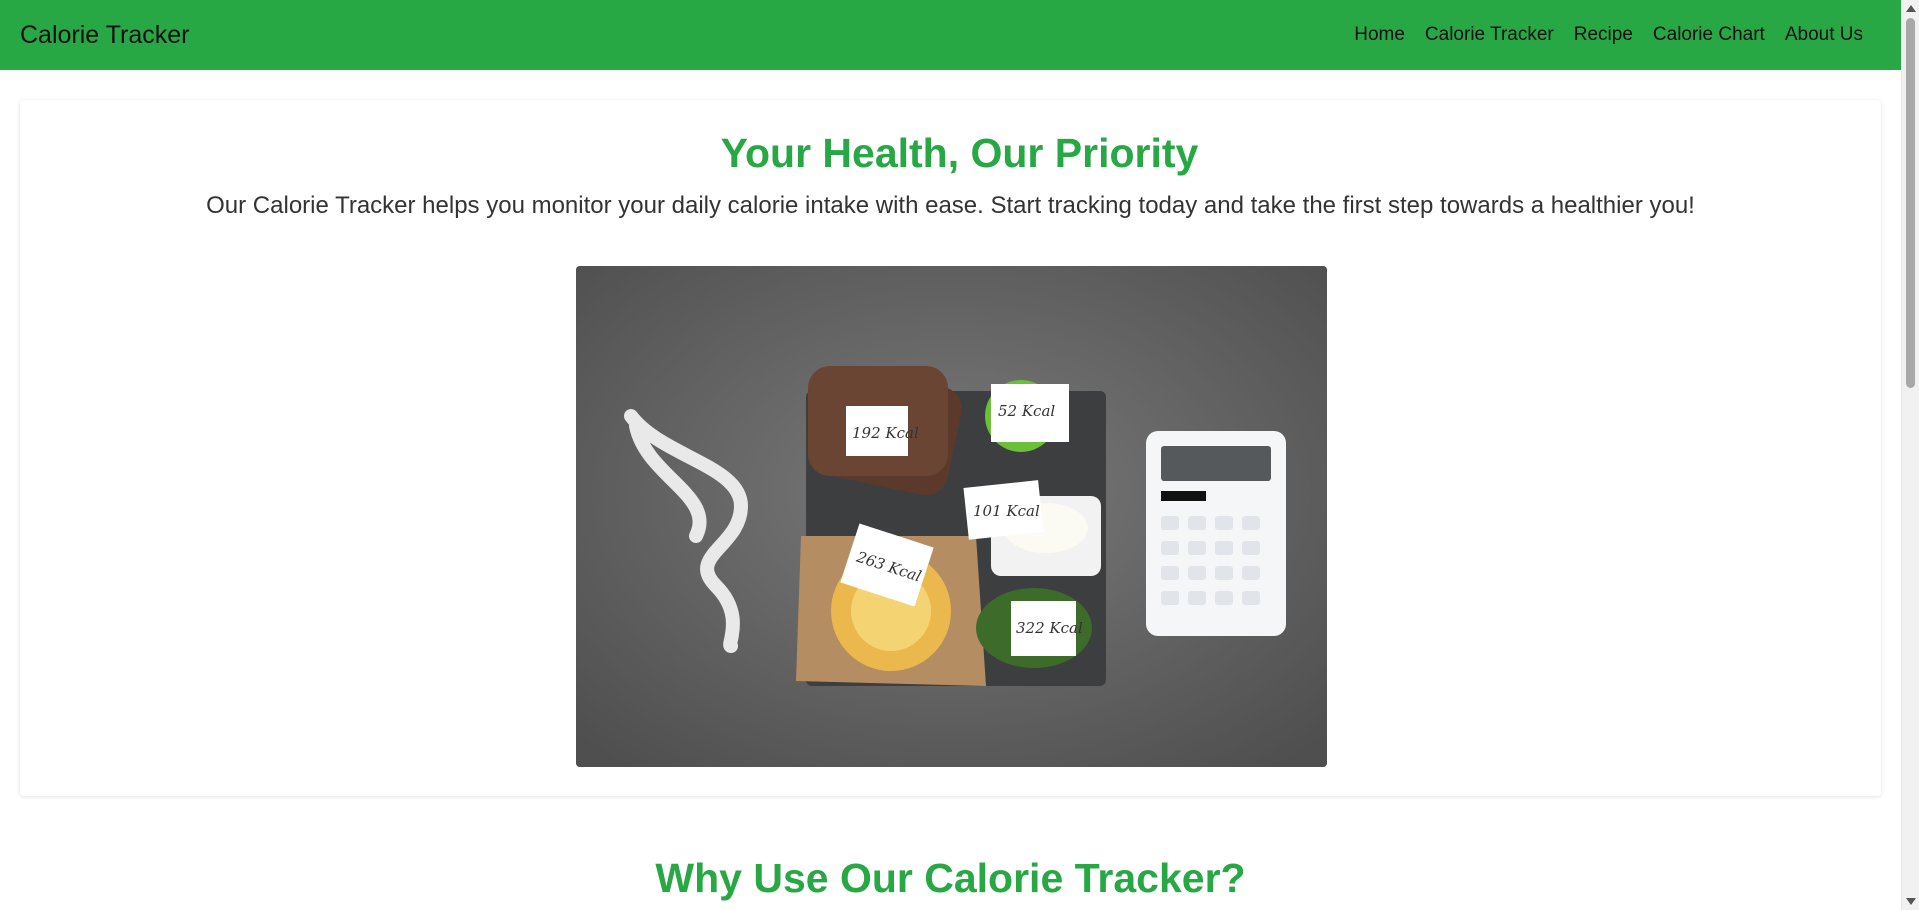 Image resolution: width=1919 pixels, height=910 pixels. What do you see at coordinates (1026, 411) in the screenshot?
I see `label-52: 52 Kcal` at bounding box center [1026, 411].